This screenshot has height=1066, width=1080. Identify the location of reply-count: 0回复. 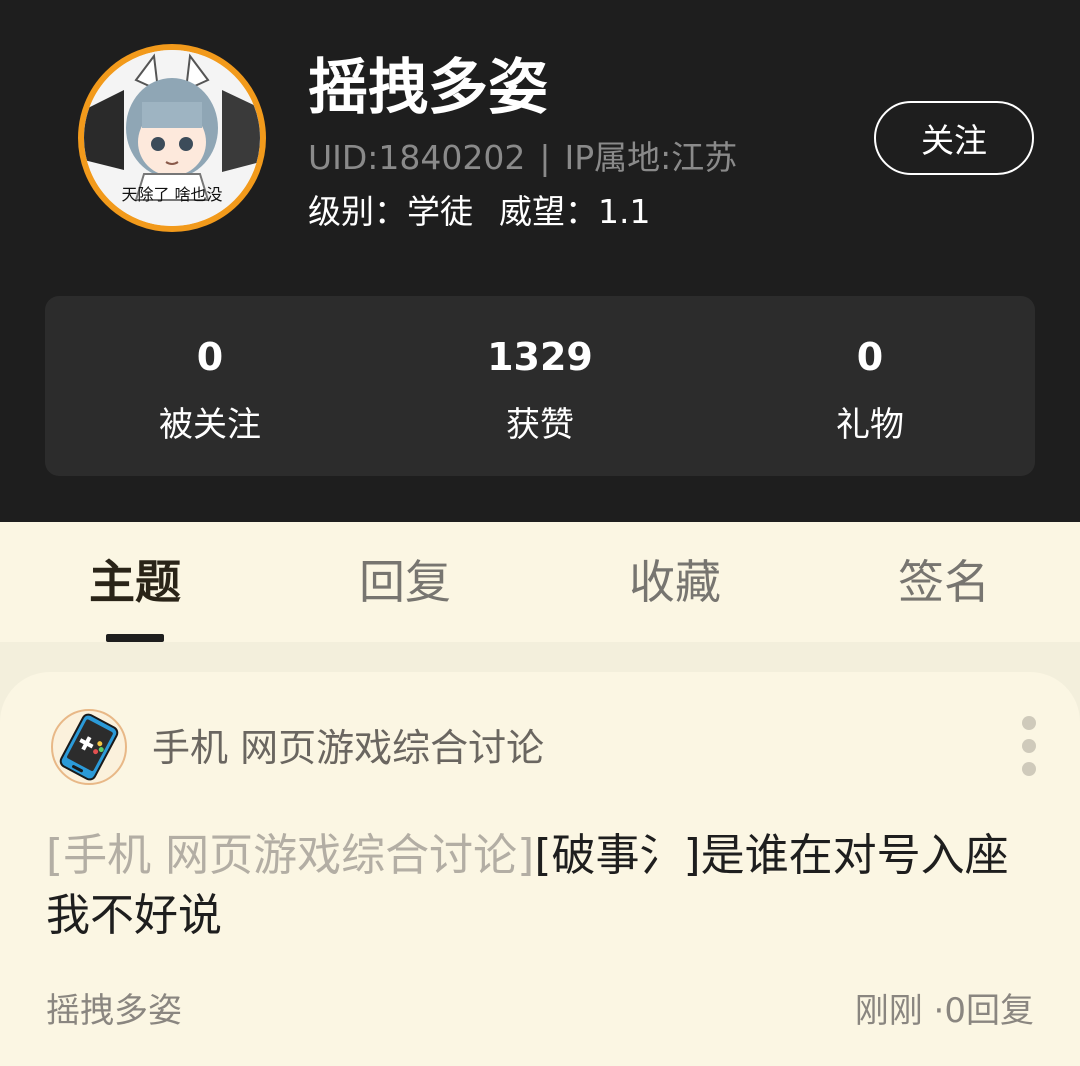
(989, 1011).